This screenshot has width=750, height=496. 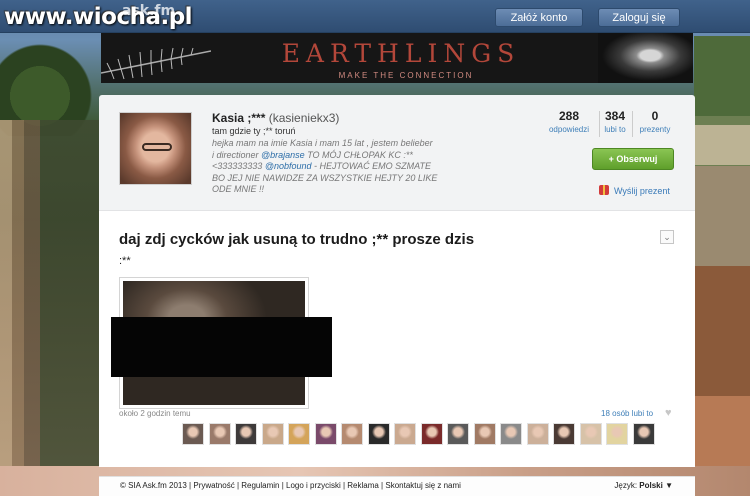 What do you see at coordinates (569, 129) in the screenshot?
I see `stat-answers-label: odpowiedzi` at bounding box center [569, 129].